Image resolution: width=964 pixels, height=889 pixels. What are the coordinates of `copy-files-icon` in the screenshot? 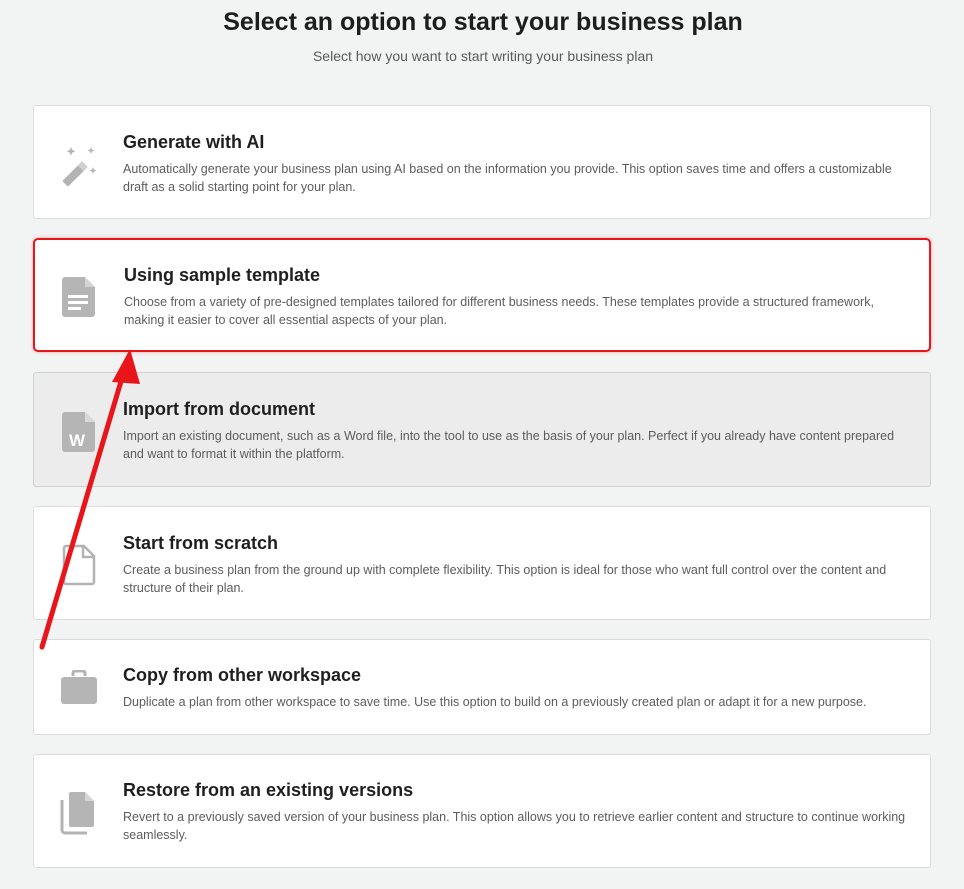 It's located at (79, 813).